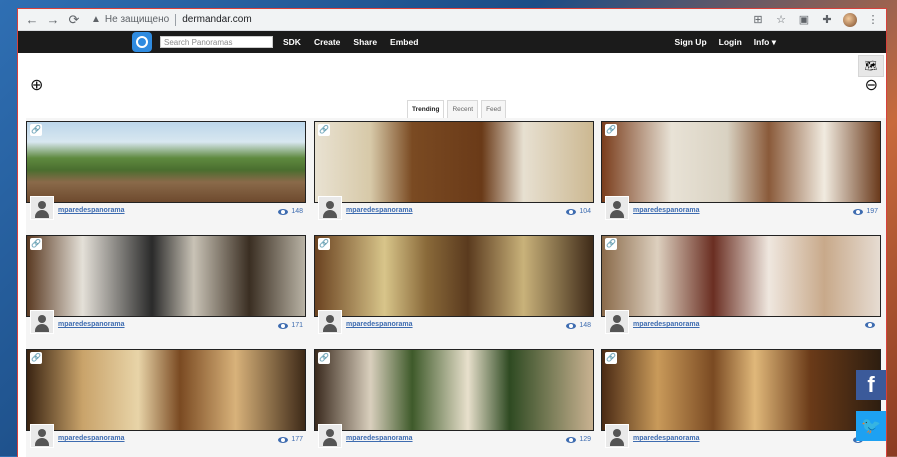 The height and width of the screenshot is (457, 897). Describe the element at coordinates (463, 109) in the screenshot. I see `tab-recent: Recent` at that location.